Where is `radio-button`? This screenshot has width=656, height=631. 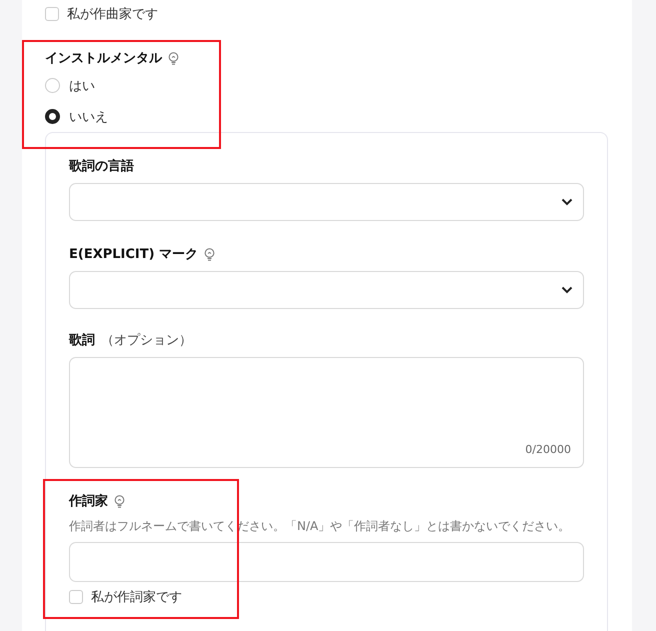 radio-button is located at coordinates (52, 116).